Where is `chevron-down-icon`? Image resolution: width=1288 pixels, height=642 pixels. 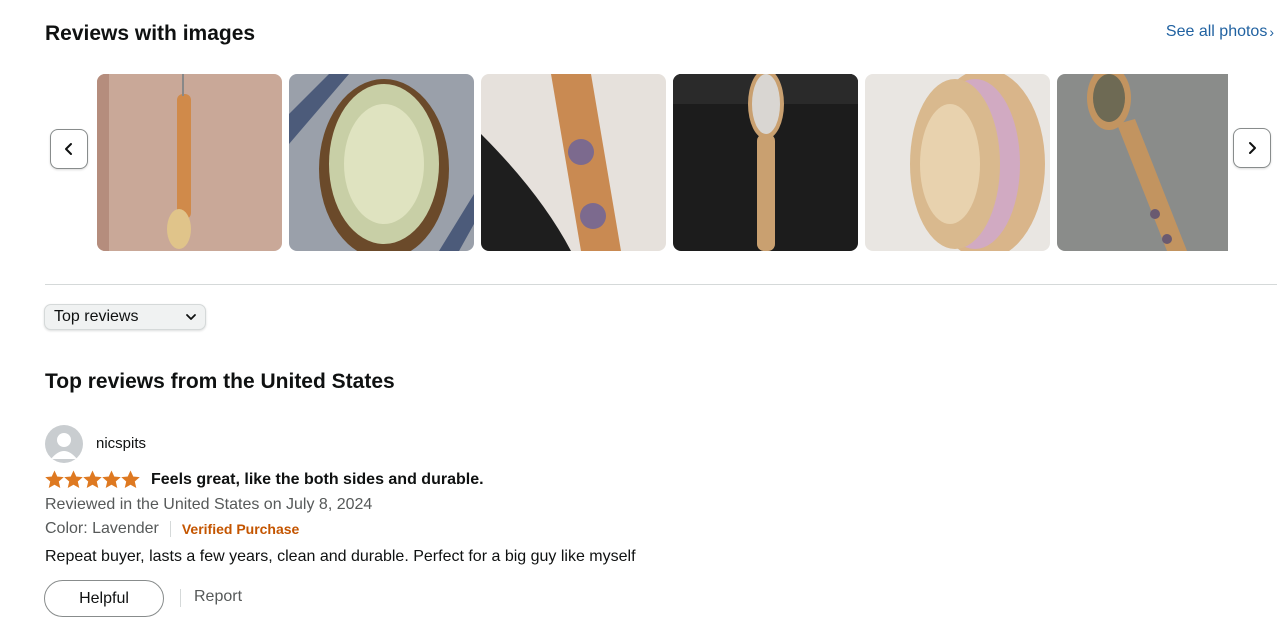 chevron-down-icon is located at coordinates (191, 317).